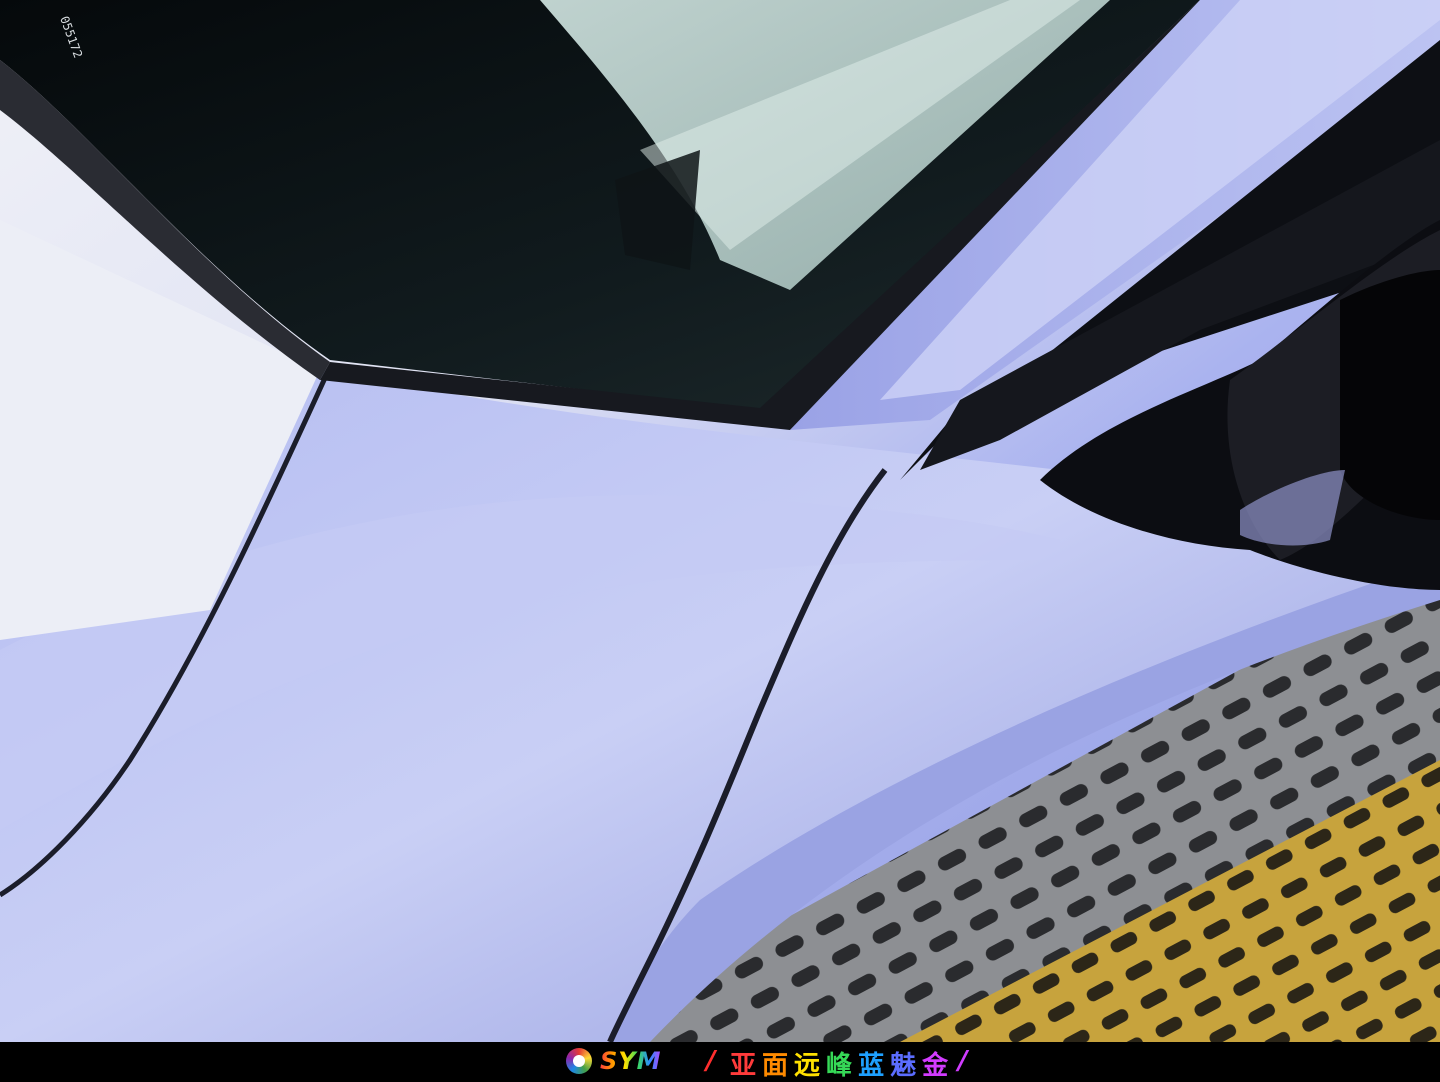  I want to click on brand-logo-icon, so click(579, 1061).